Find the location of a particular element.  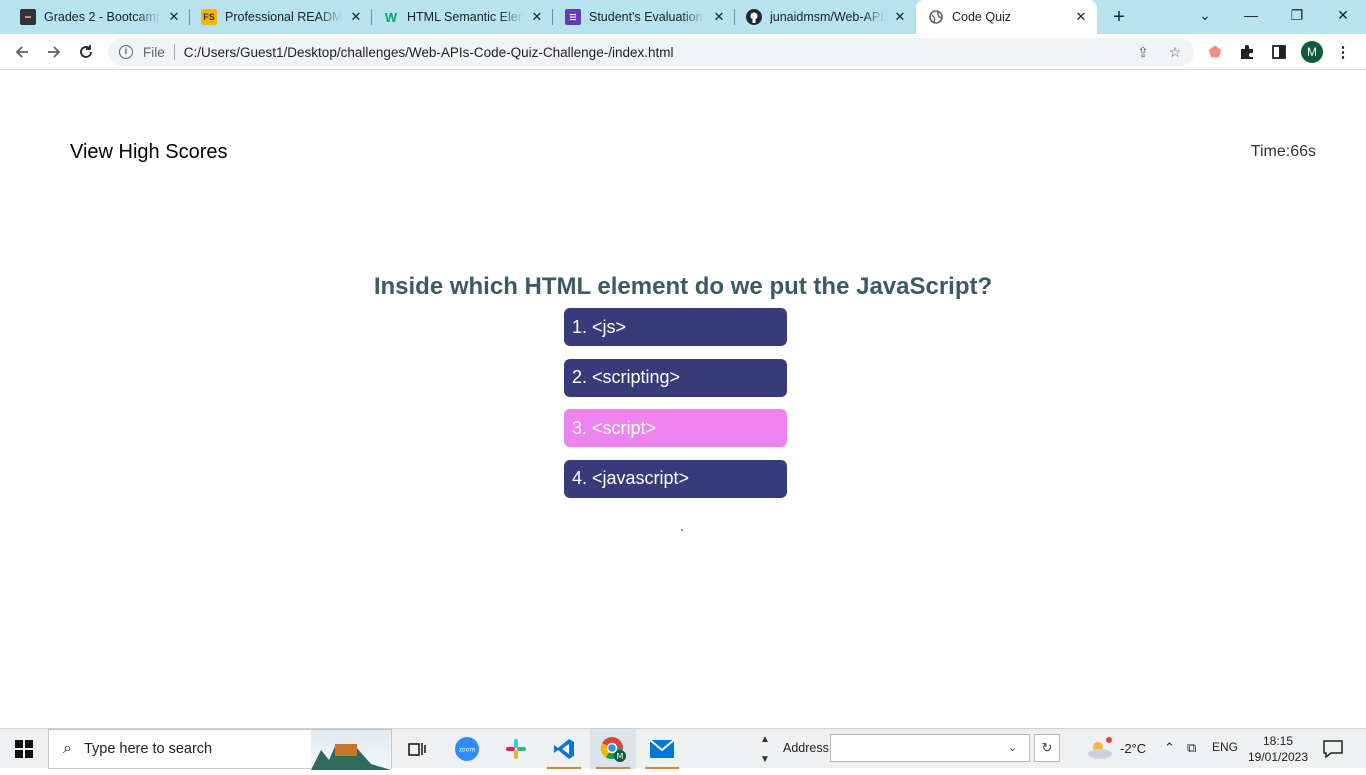

view-high-scores-link: View High Scores is located at coordinates (148, 152).